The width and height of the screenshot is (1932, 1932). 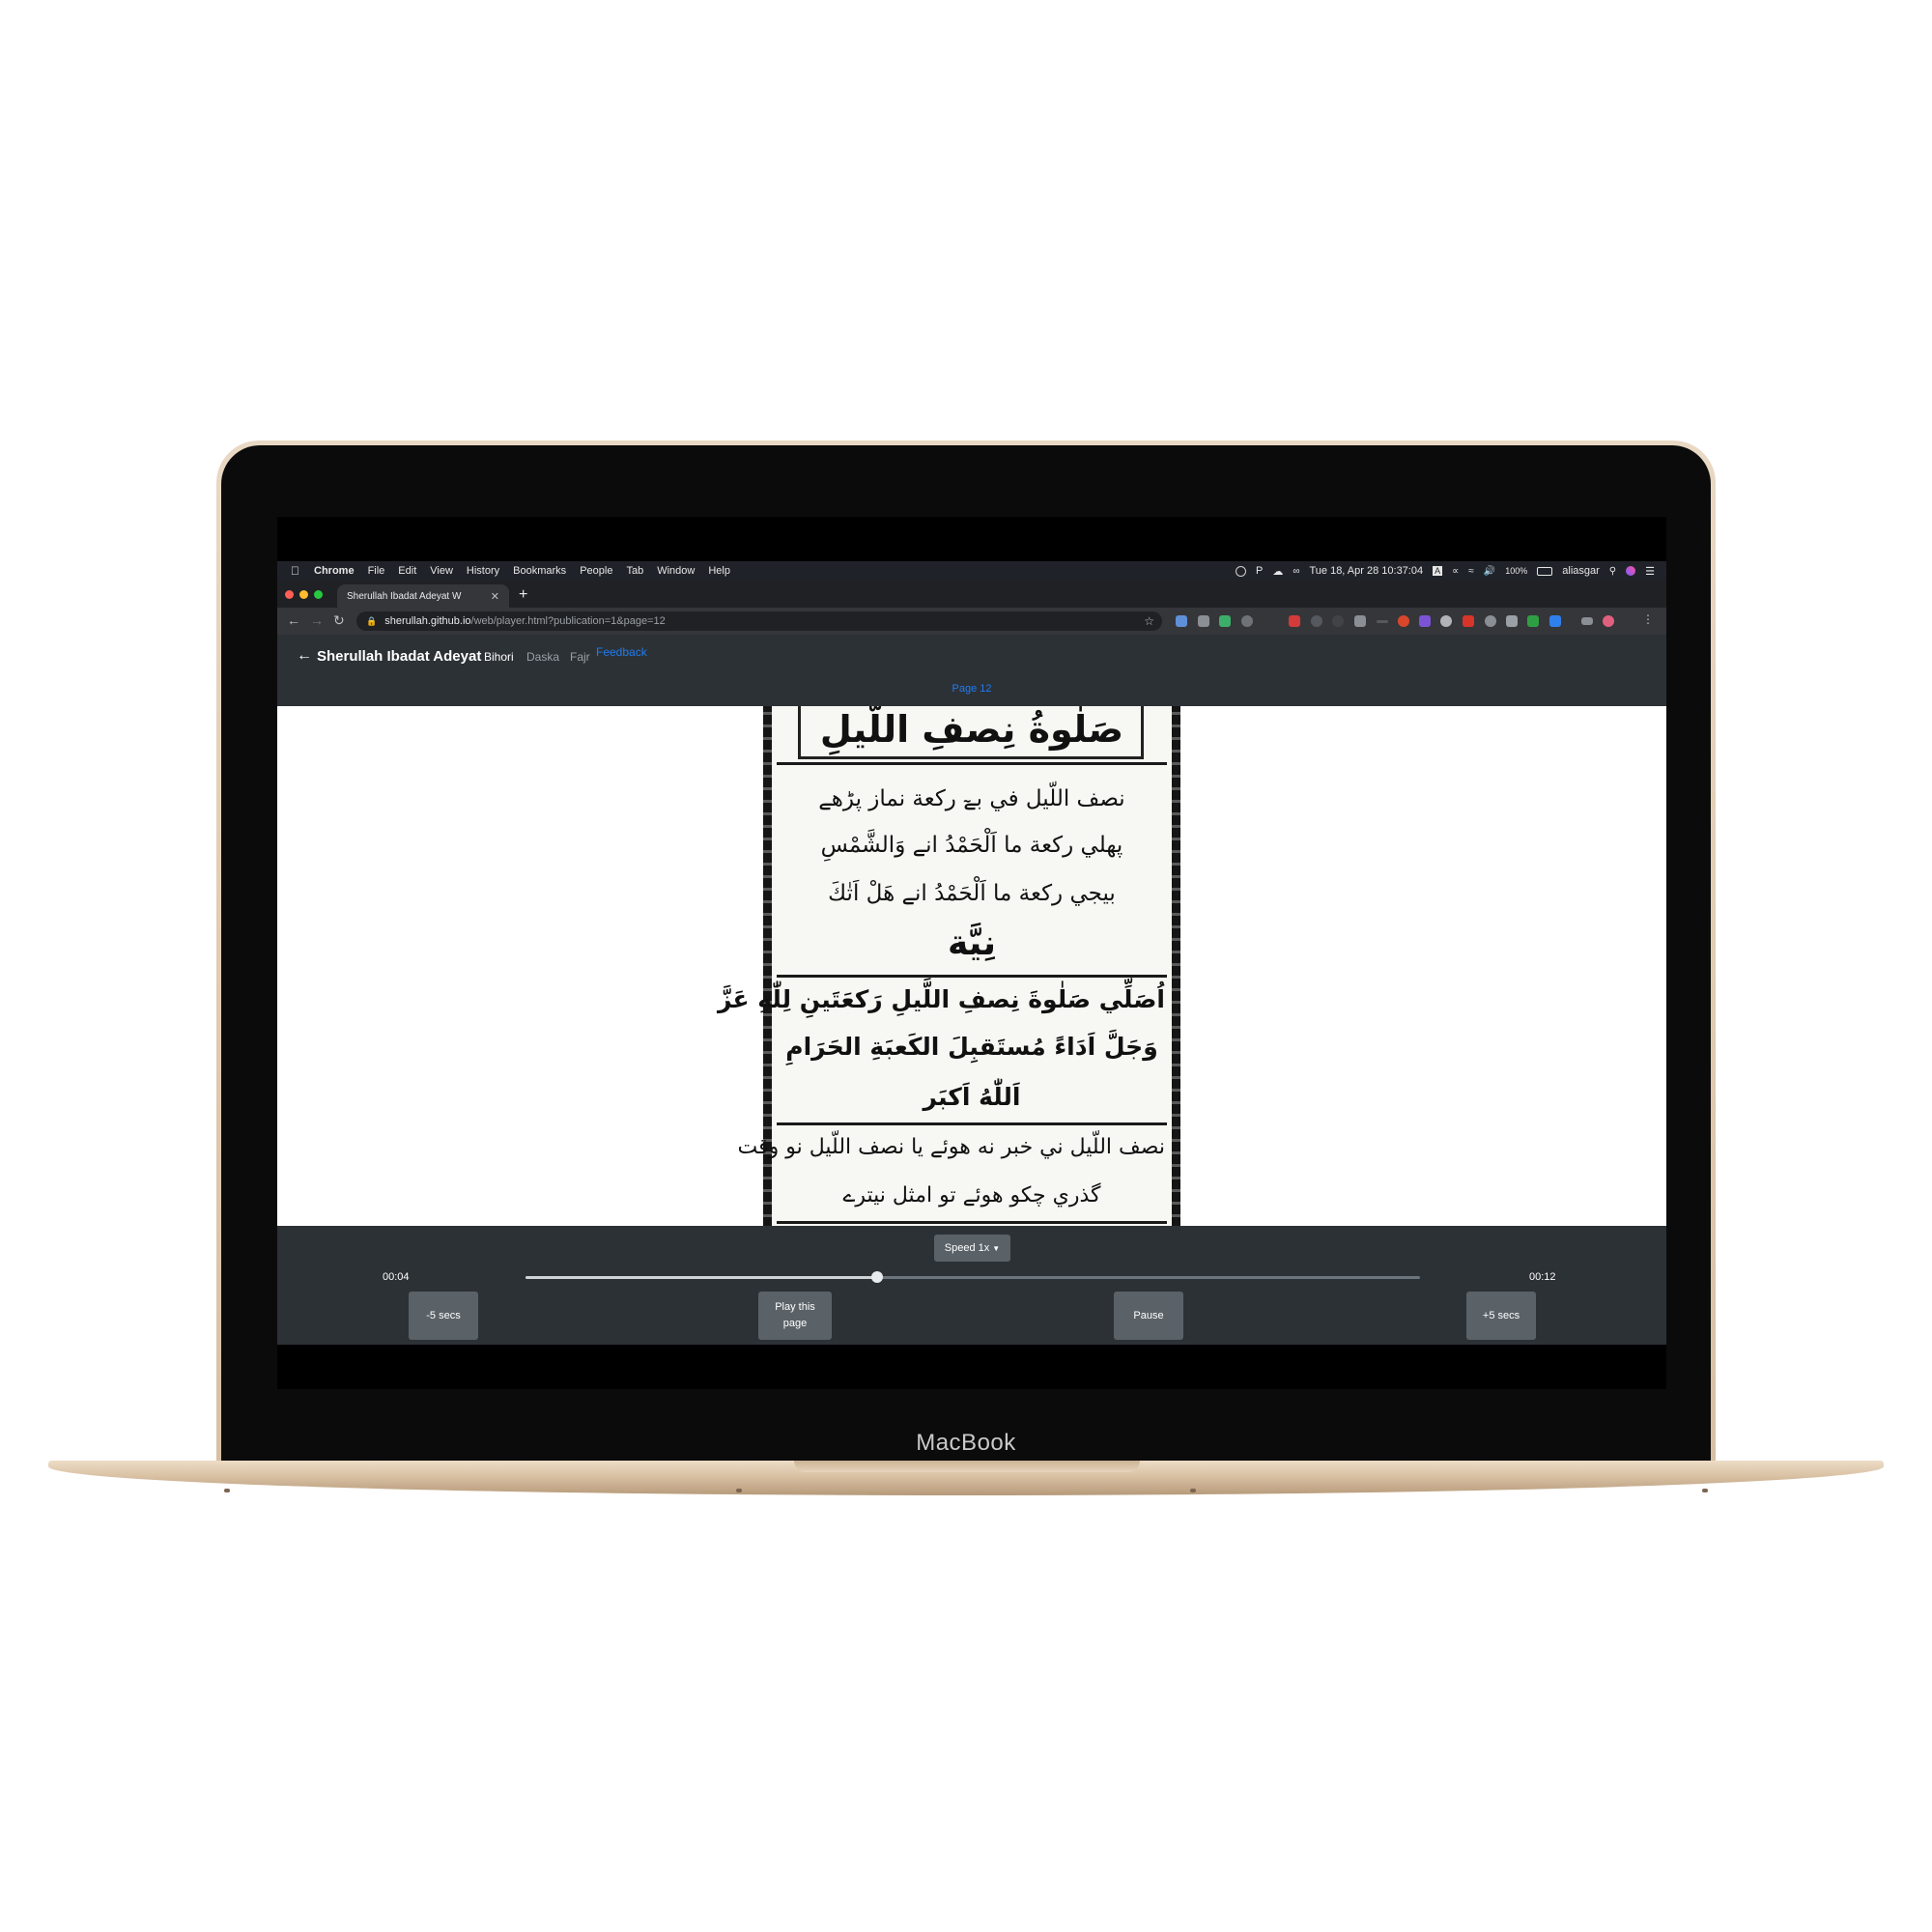 I want to click on spotlight-search-icon: ⚲, so click(x=1612, y=571).